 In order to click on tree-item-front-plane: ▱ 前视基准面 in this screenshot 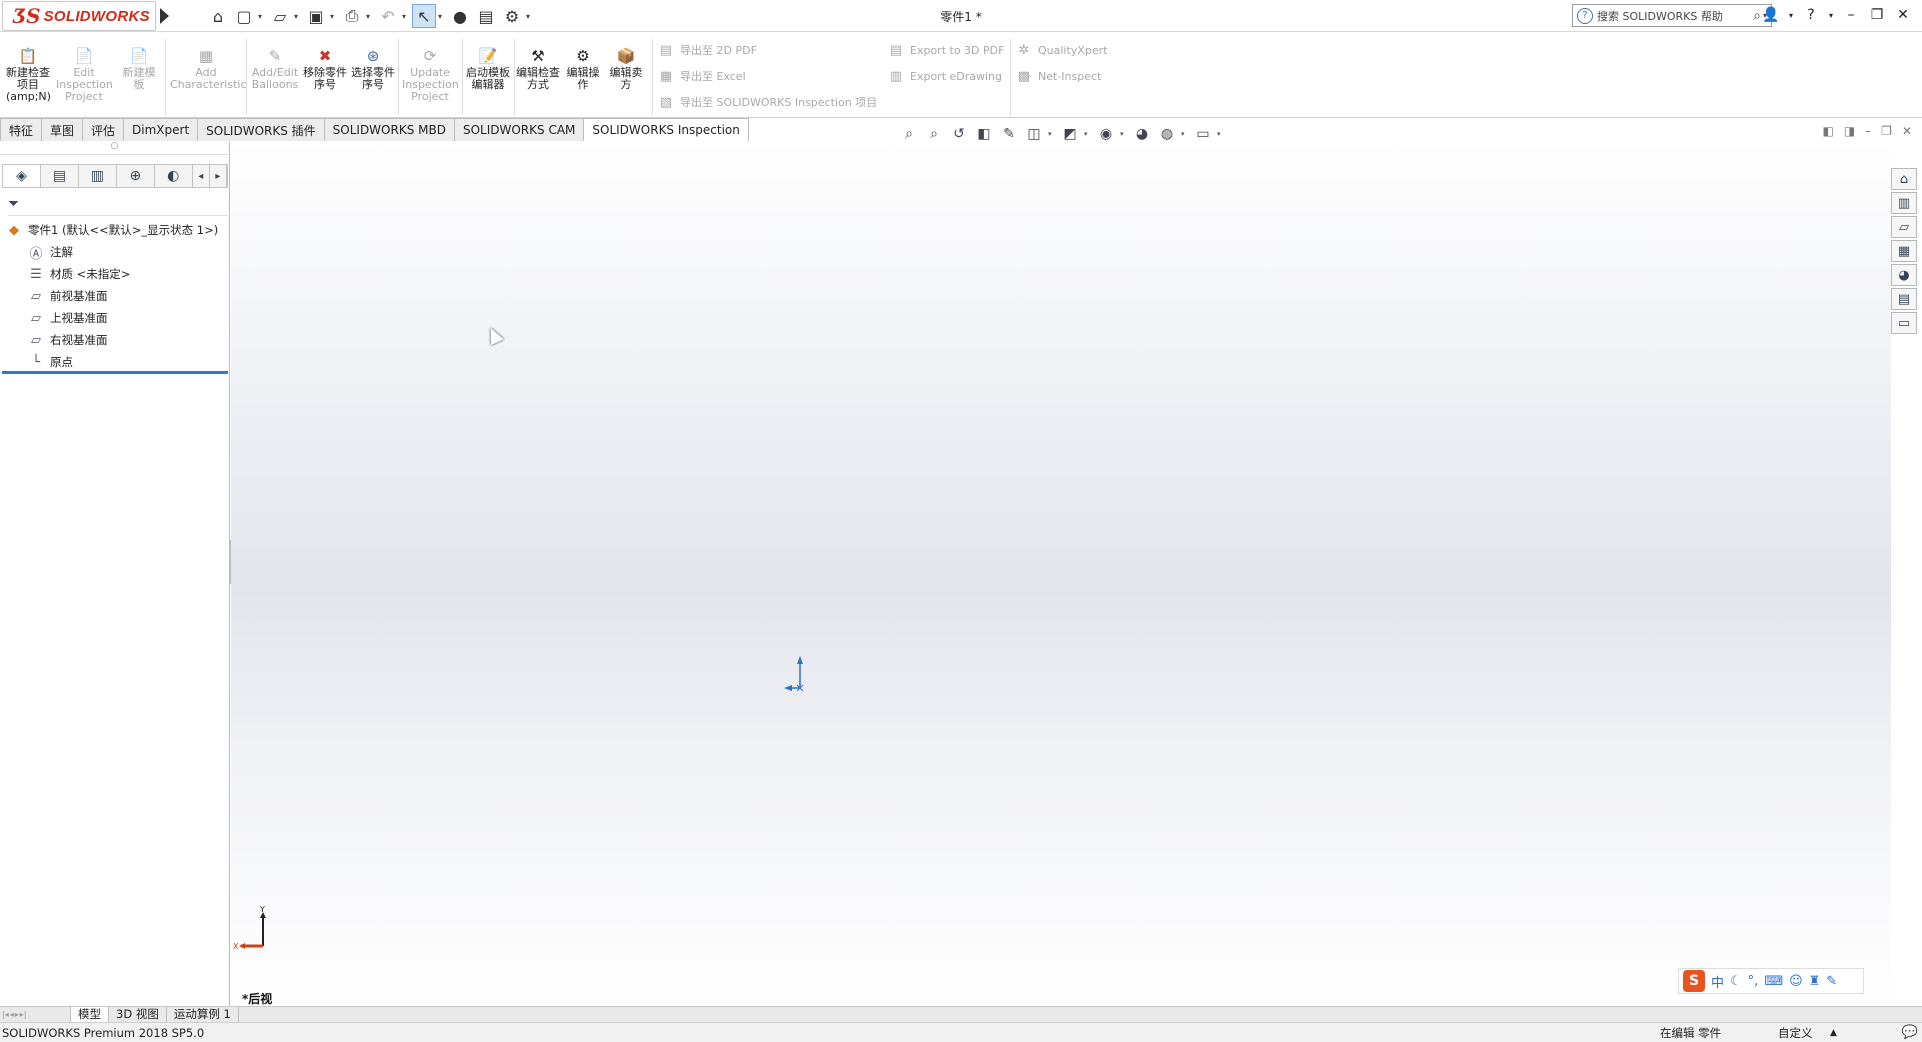, I will do `click(115, 296)`.